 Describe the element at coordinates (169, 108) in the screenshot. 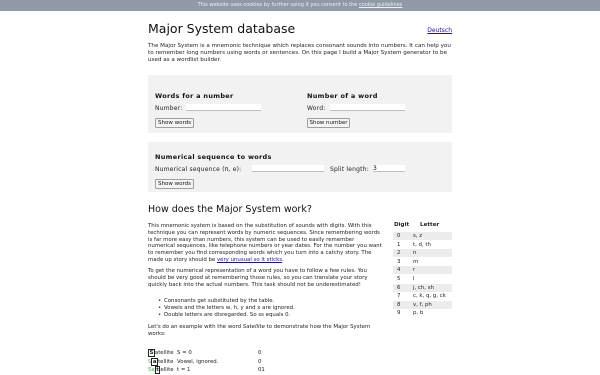

I see `number-label: Number:` at that location.